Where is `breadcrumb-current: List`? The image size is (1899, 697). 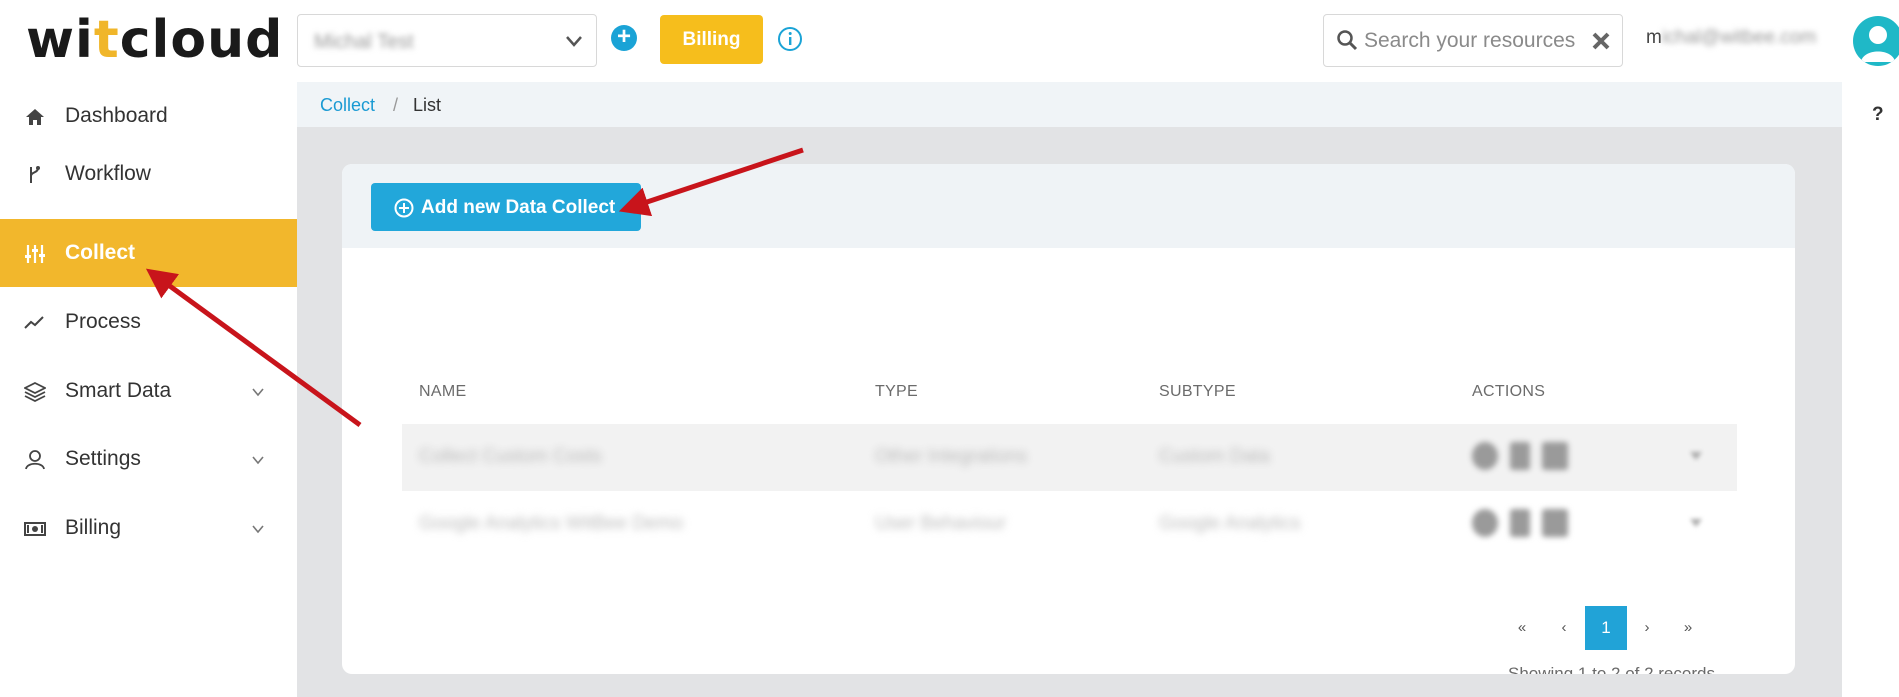
breadcrumb-current: List is located at coordinates (427, 105).